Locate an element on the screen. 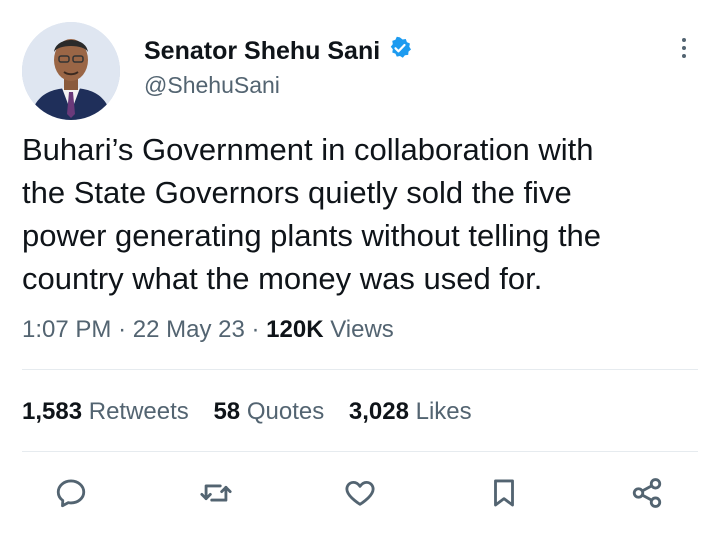 The height and width of the screenshot is (536, 720). tweet-date: 22 May 23 is located at coordinates (189, 329).